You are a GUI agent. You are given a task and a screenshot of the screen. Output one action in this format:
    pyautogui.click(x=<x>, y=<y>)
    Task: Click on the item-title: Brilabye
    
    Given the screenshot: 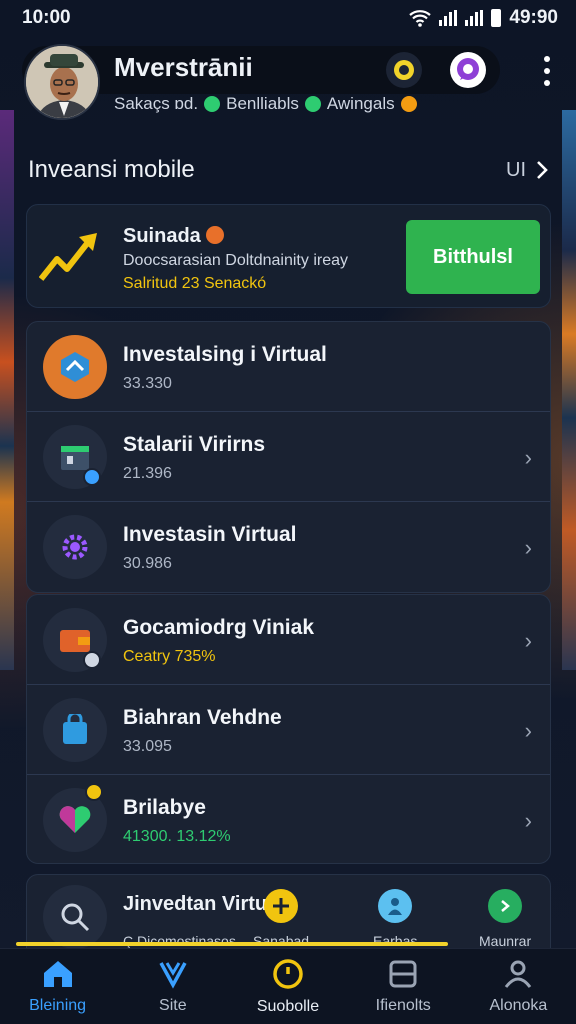 What is the action you would take?
    pyautogui.click(x=164, y=807)
    